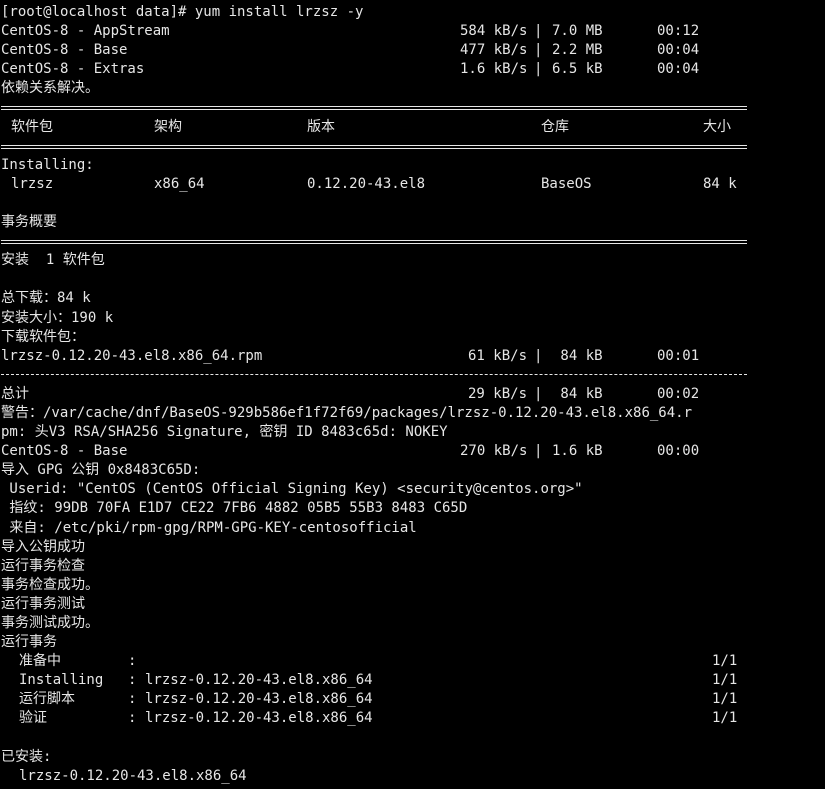  What do you see at coordinates (47, 164) in the screenshot?
I see `installing-label: Installing:` at bounding box center [47, 164].